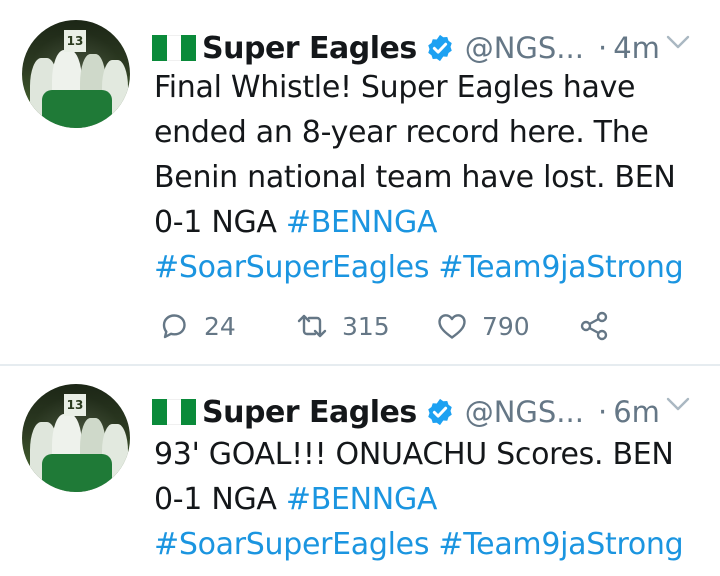 The image size is (720, 576). Describe the element at coordinates (414, 454) in the screenshot. I see `tweet-text-segment: 93' GOAL!!! ONUACHU Scores. BEN` at that location.